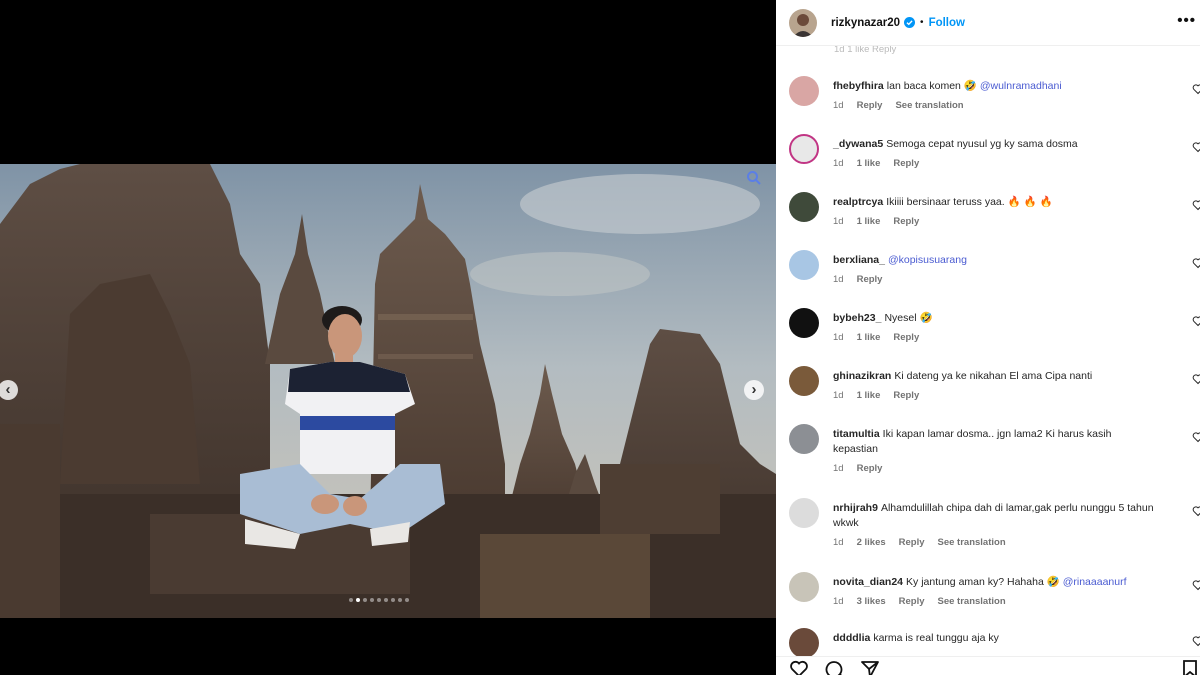 The height and width of the screenshot is (675, 1200). I want to click on comment-body: berxliana_ @kopisusuarang 1d Reply, so click(996, 270).